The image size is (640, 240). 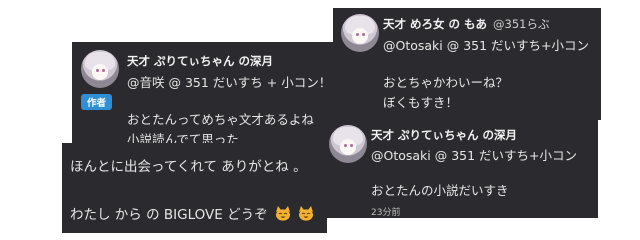 I want to click on message-text-line-1: ほんとに出会ってくれて ありがとね 。, so click(x=188, y=167).